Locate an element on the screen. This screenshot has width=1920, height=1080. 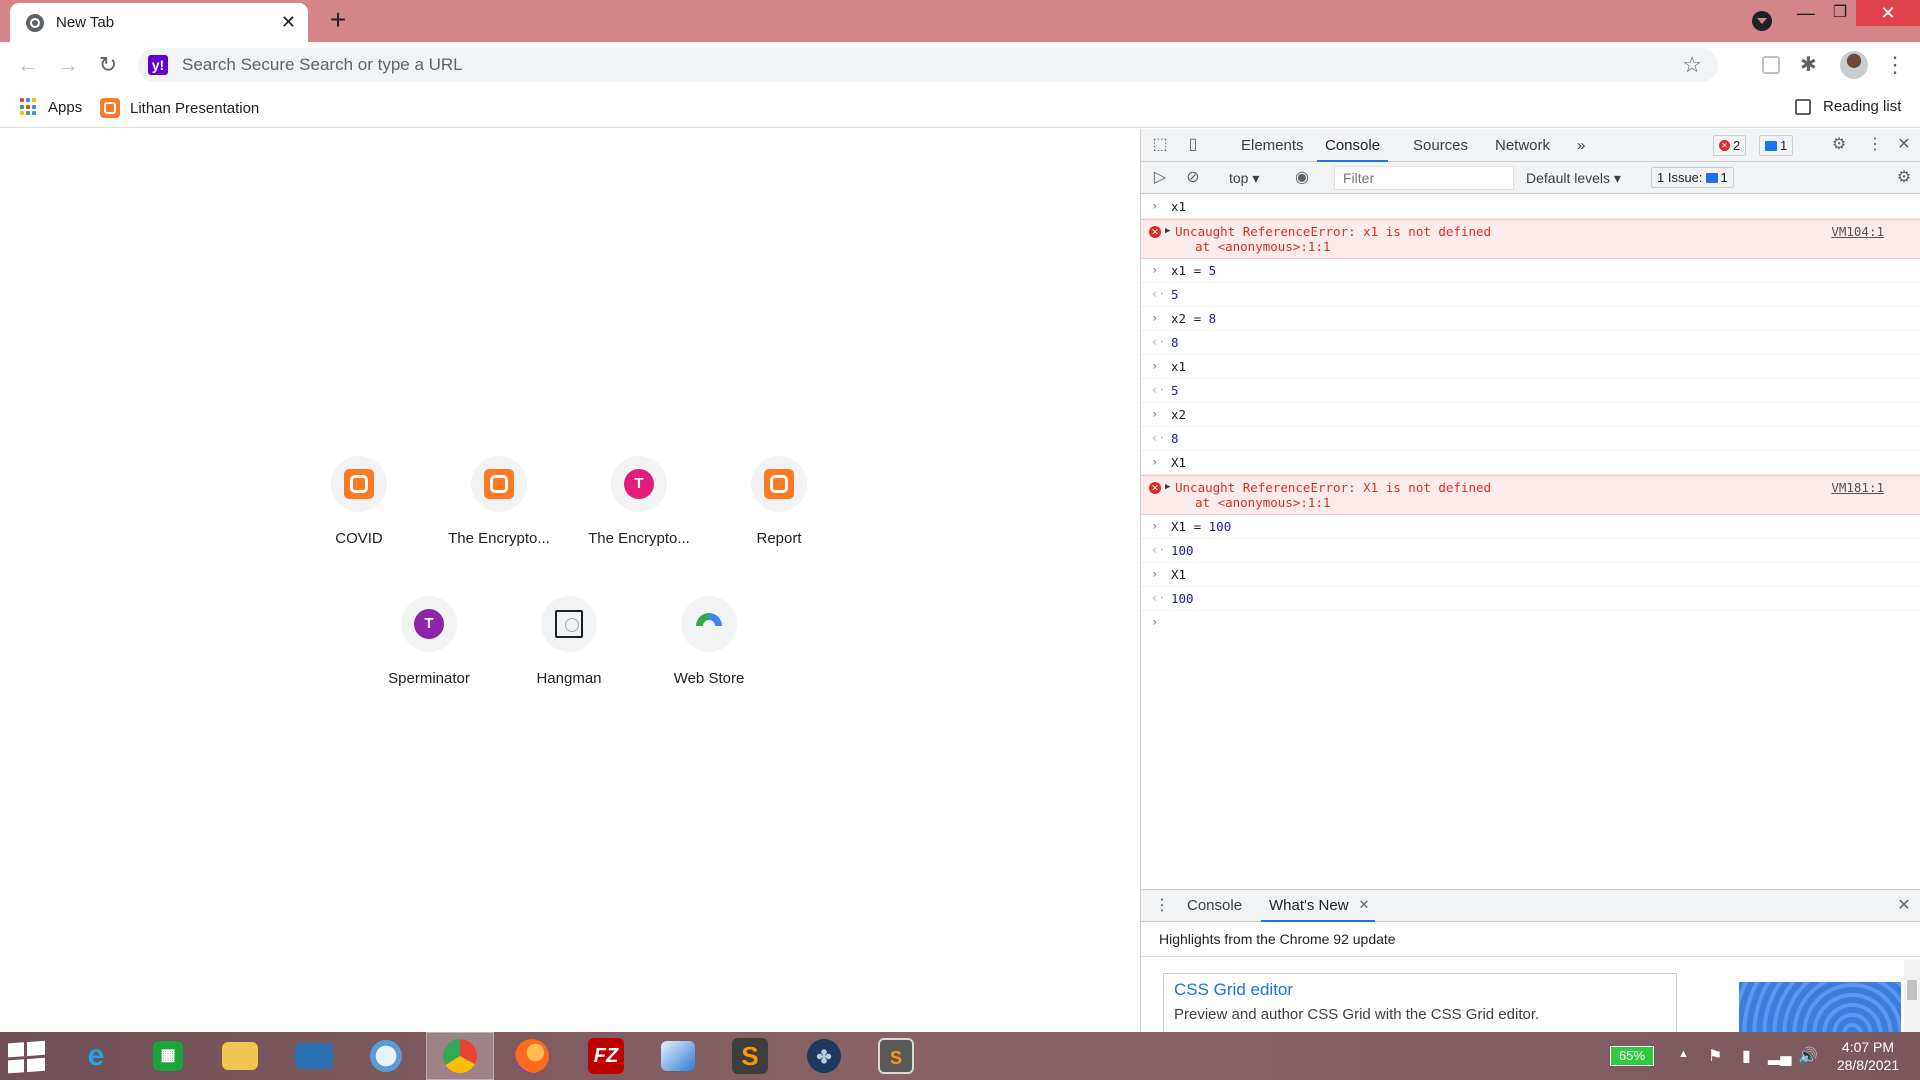
taskbar-file-explorer is located at coordinates (240, 1056).